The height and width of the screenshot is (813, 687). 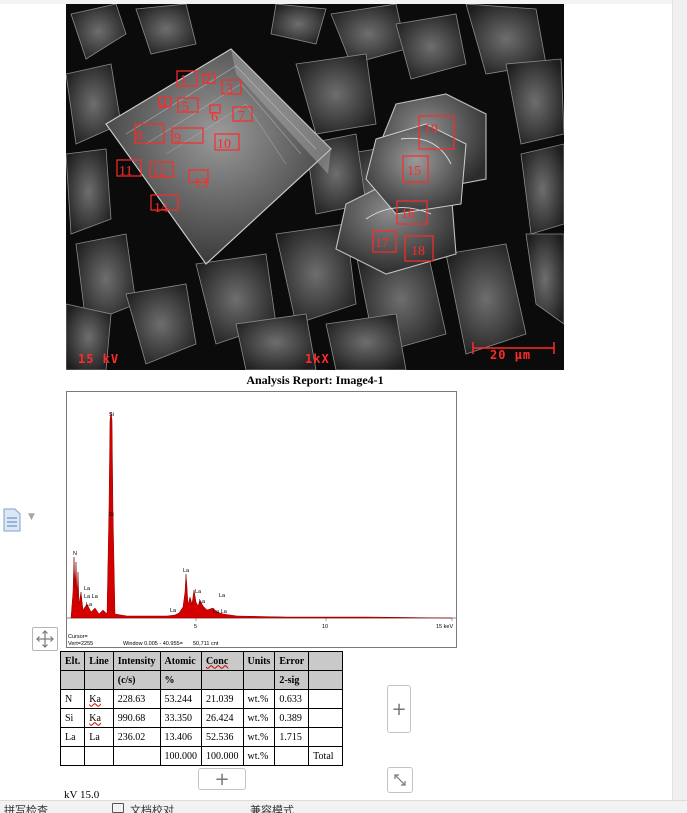 I want to click on table-row: Si Ka 990.68 33.350 26.424 wt.% 0.389, so click(x=201, y=718).